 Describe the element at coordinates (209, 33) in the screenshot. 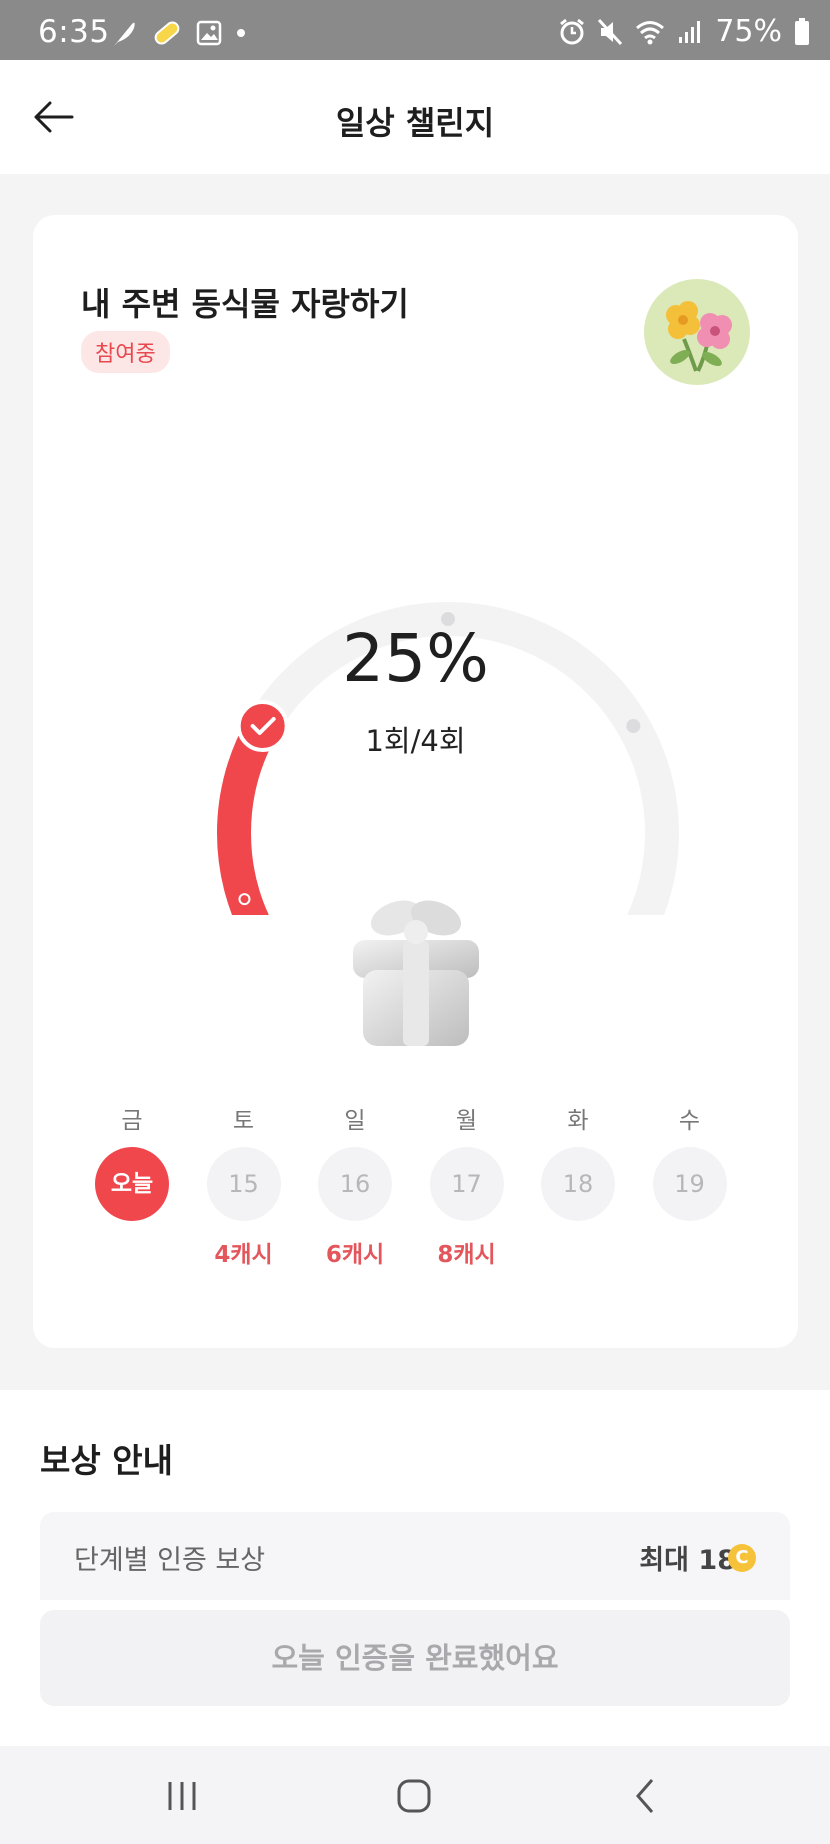

I see `image-icon` at that location.